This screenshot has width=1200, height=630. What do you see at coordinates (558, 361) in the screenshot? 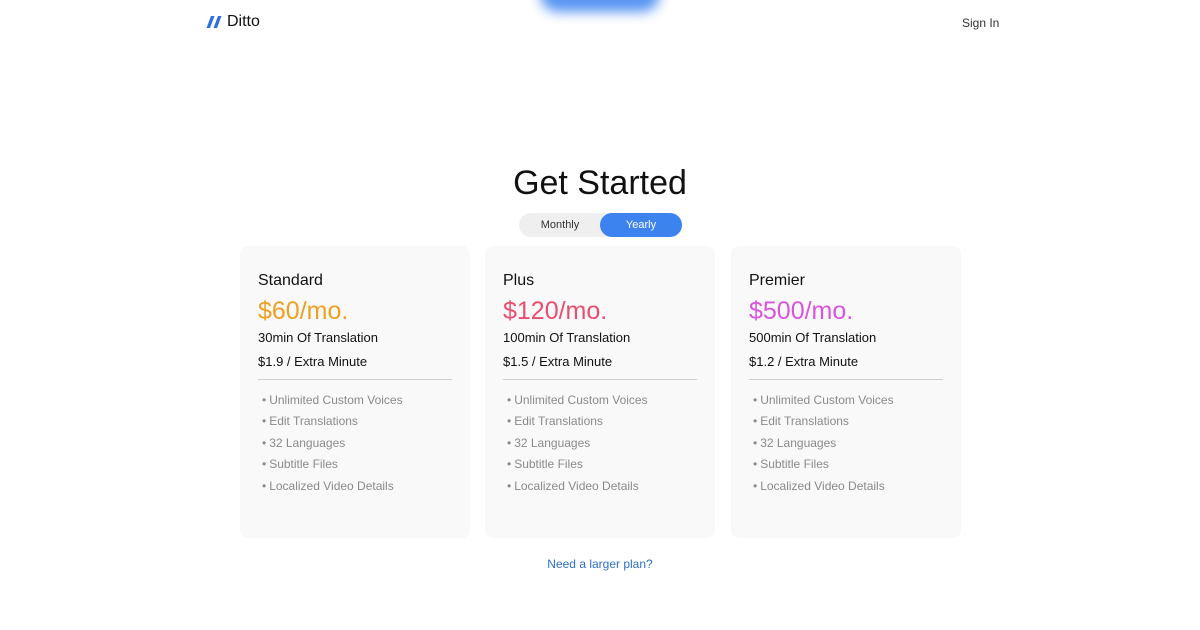
I see `plan-extra-minute-price: $1.5 / Extra Minute` at bounding box center [558, 361].